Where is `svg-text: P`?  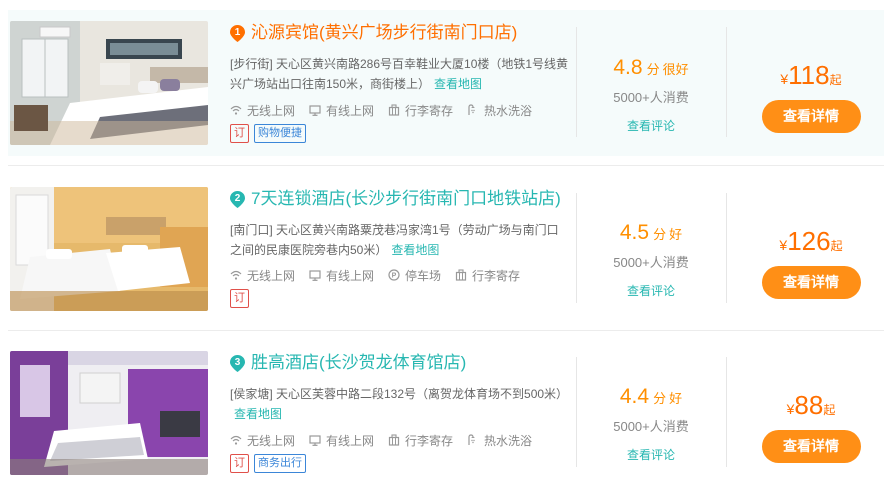
svg-text: P is located at coordinates (394, 276).